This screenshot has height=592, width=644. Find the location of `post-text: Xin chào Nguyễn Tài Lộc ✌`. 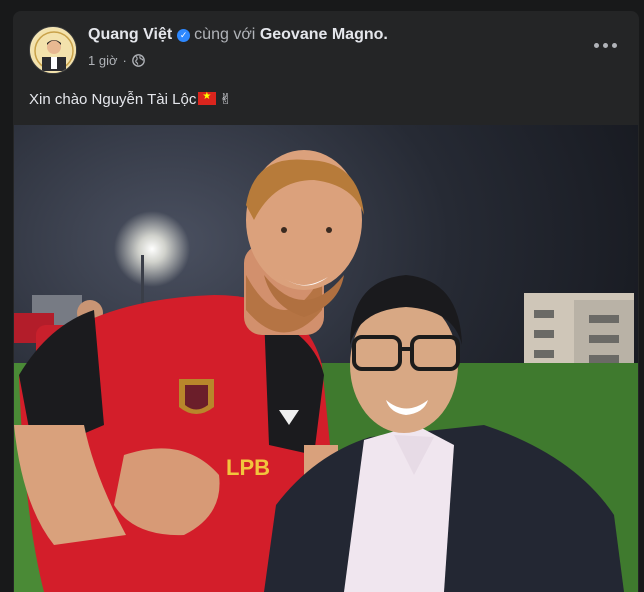

post-text: Xin chào Nguyễn Tài Lộc ✌ is located at coordinates (130, 99).